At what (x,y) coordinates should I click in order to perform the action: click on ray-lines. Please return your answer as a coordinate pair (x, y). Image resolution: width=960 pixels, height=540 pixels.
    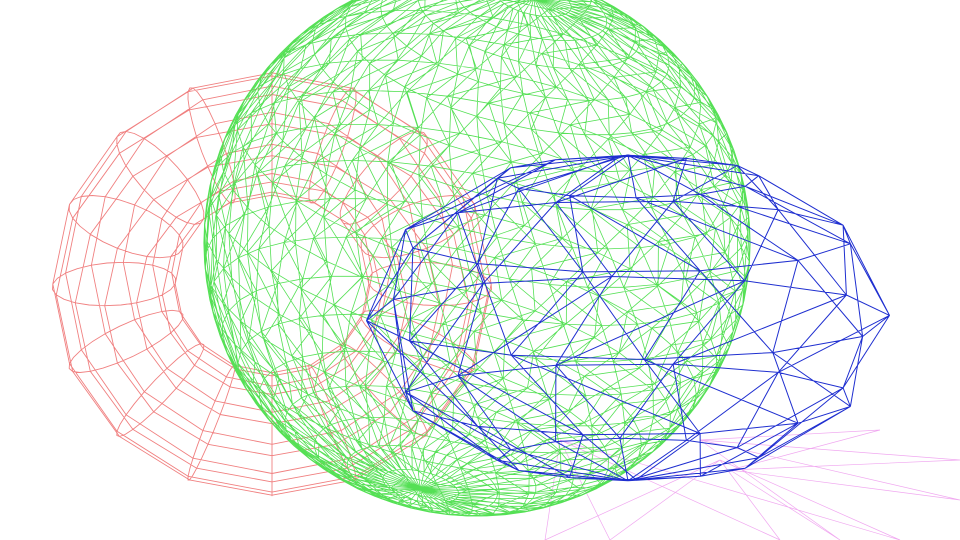
    Looking at the image, I should click on (752, 484).